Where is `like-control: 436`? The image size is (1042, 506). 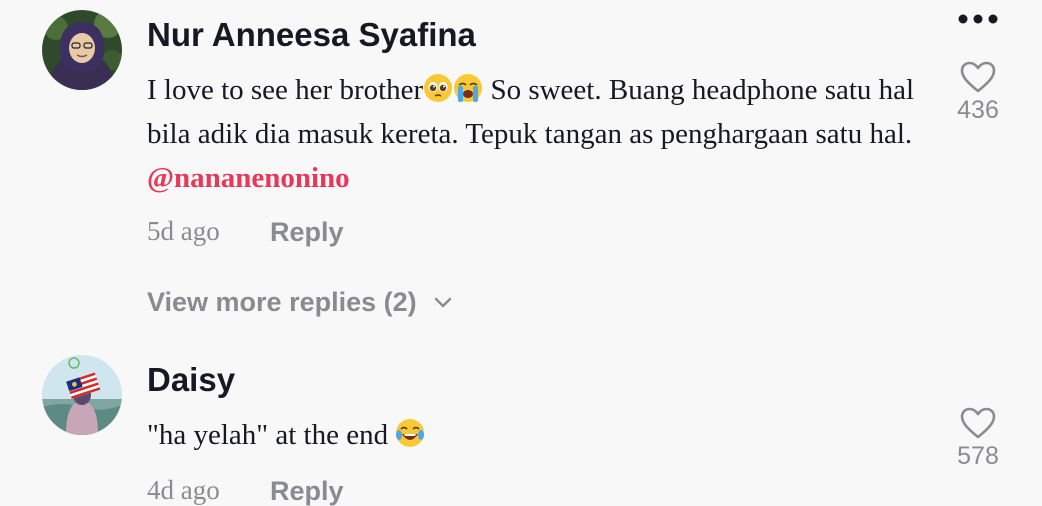
like-control: 436 is located at coordinates (978, 91).